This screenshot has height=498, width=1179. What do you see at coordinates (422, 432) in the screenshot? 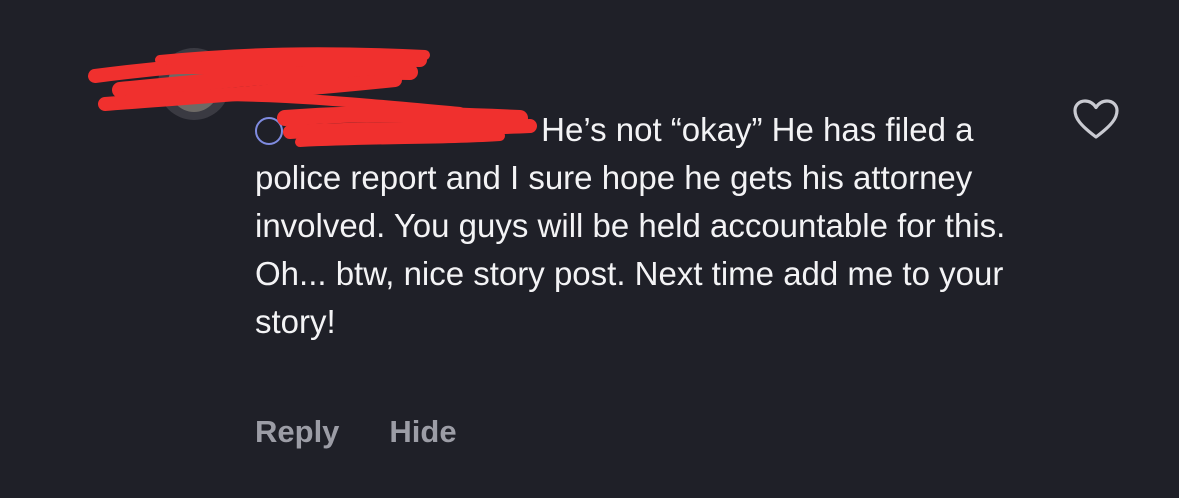
I see `hide-button: Hide` at bounding box center [422, 432].